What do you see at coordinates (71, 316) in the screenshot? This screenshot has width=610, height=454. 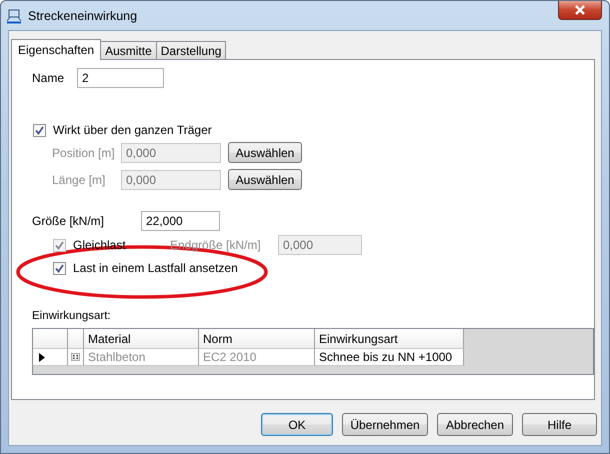 I see `section-label: Einwirkungsart:` at bounding box center [71, 316].